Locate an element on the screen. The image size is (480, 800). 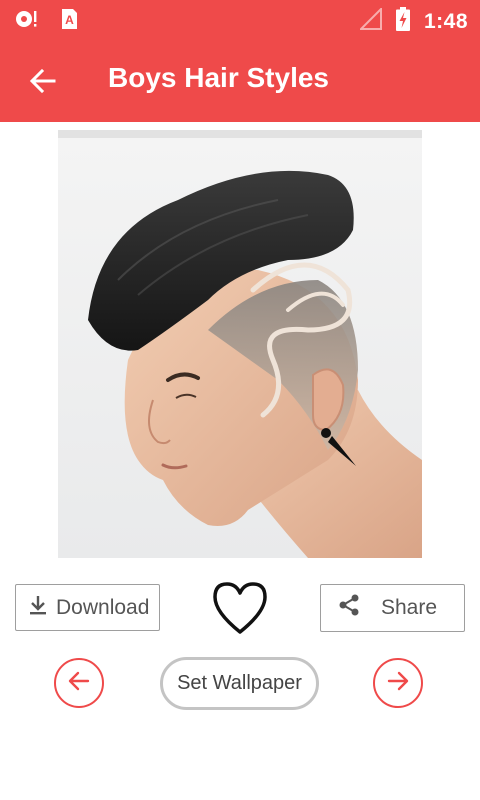
signal-icon is located at coordinates (370, 20).